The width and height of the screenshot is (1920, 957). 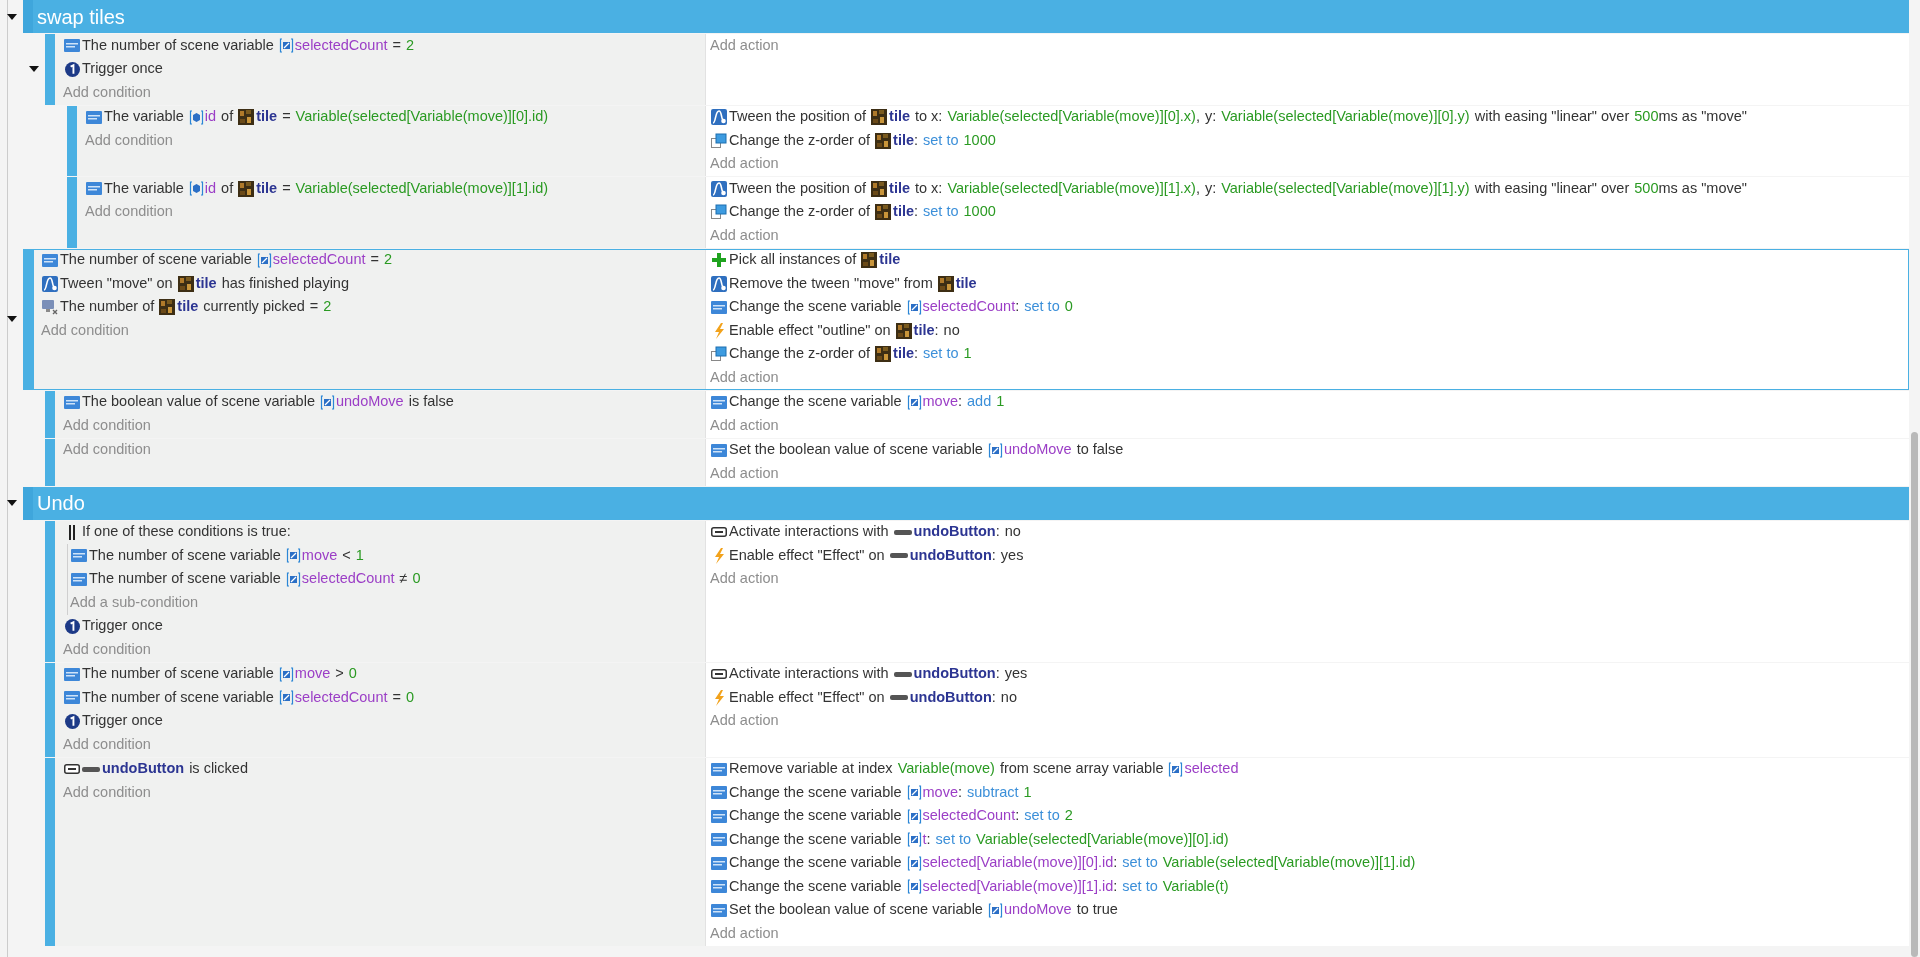 What do you see at coordinates (719, 354) in the screenshot?
I see `layers-icon` at bounding box center [719, 354].